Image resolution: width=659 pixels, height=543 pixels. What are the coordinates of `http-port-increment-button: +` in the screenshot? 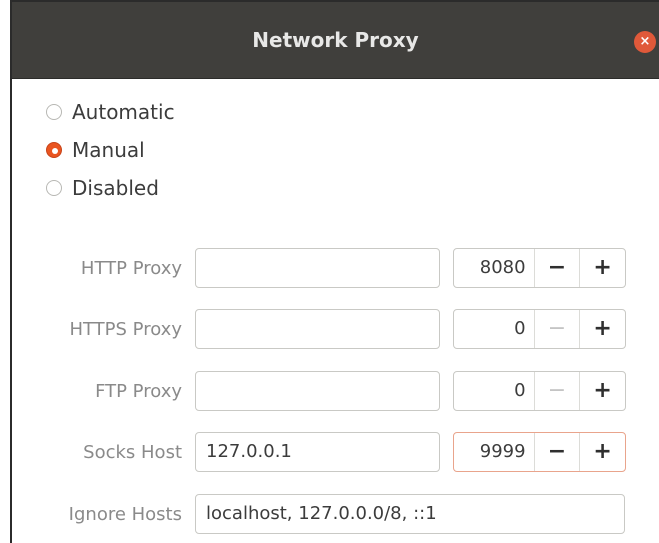 It's located at (602, 268).